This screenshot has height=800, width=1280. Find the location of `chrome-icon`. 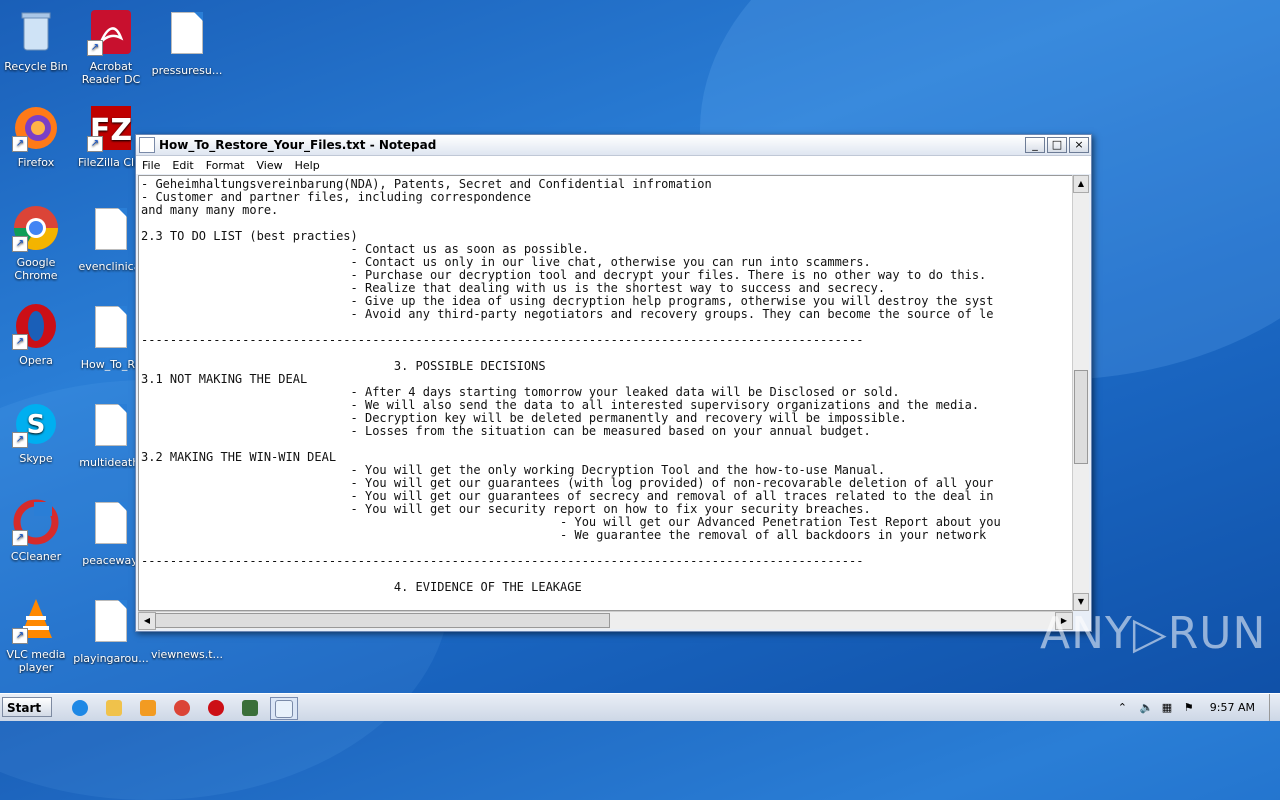

chrome-icon is located at coordinates (182, 708).